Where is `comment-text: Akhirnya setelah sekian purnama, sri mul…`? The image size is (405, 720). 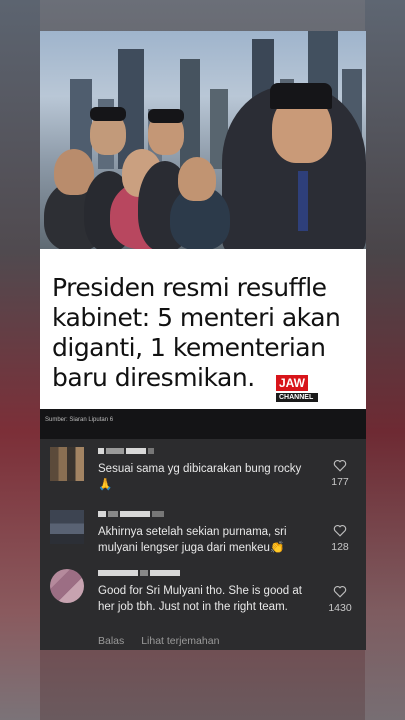 comment-text: Akhirnya setelah sekian purnama, sri mul… is located at coordinates (192, 540).